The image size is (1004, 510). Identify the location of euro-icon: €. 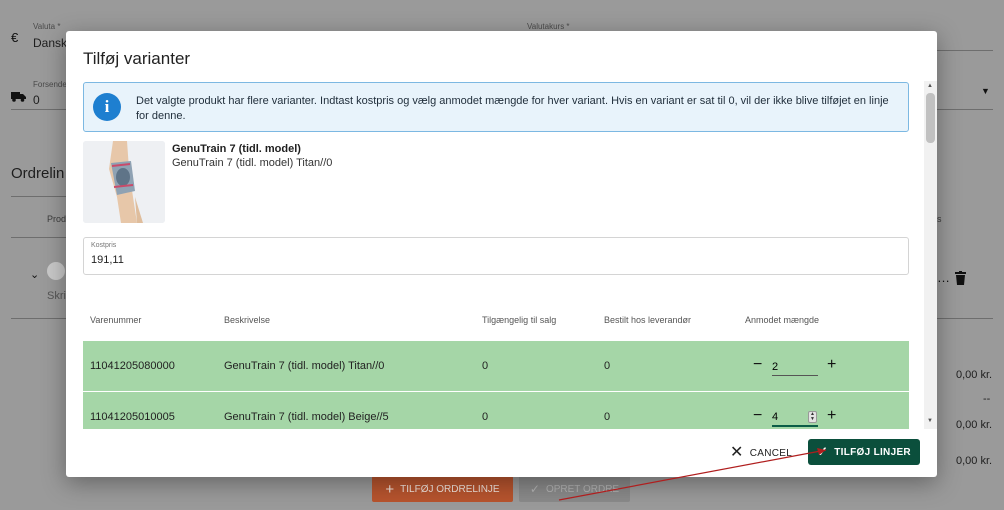
(15, 37).